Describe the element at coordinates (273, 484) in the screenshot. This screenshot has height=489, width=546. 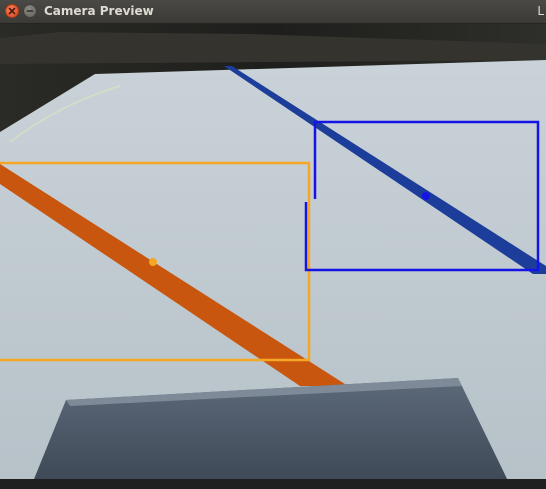
I see `bottom-strip` at that location.